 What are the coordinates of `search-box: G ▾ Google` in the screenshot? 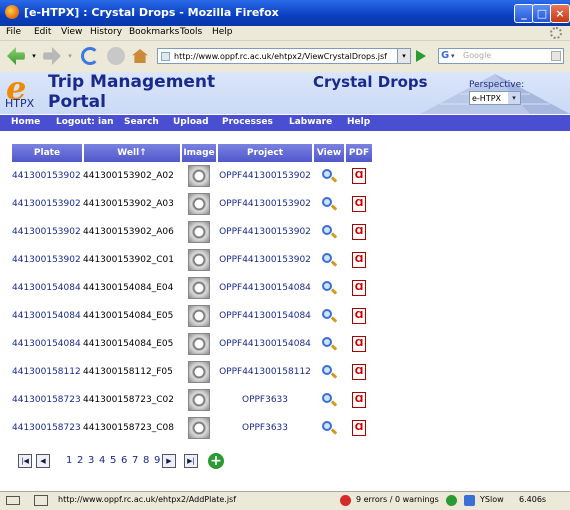 It's located at (501, 56).